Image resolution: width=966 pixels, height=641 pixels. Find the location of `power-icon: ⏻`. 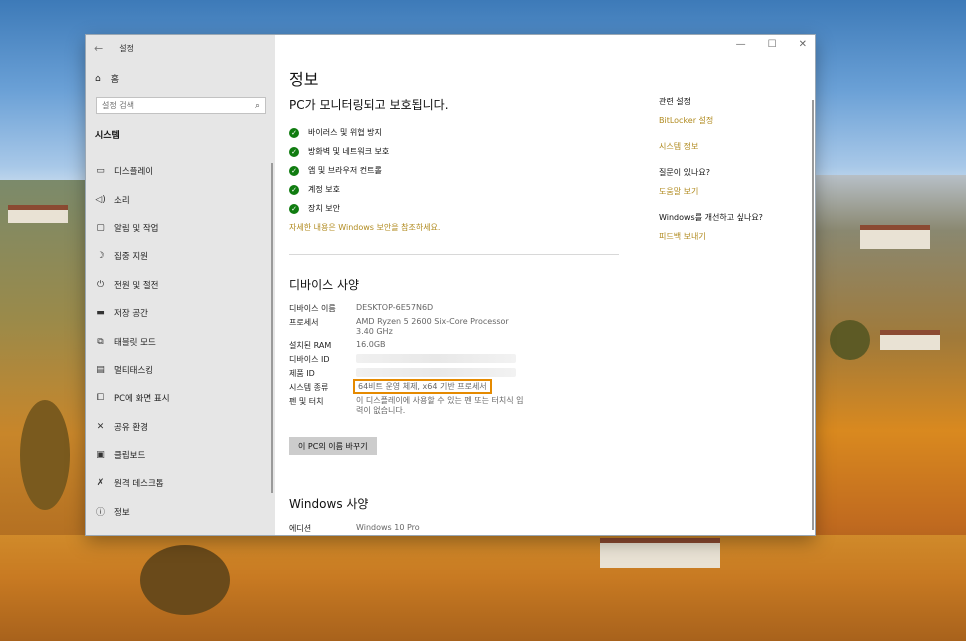

power-icon: ⏻ is located at coordinates (100, 284).